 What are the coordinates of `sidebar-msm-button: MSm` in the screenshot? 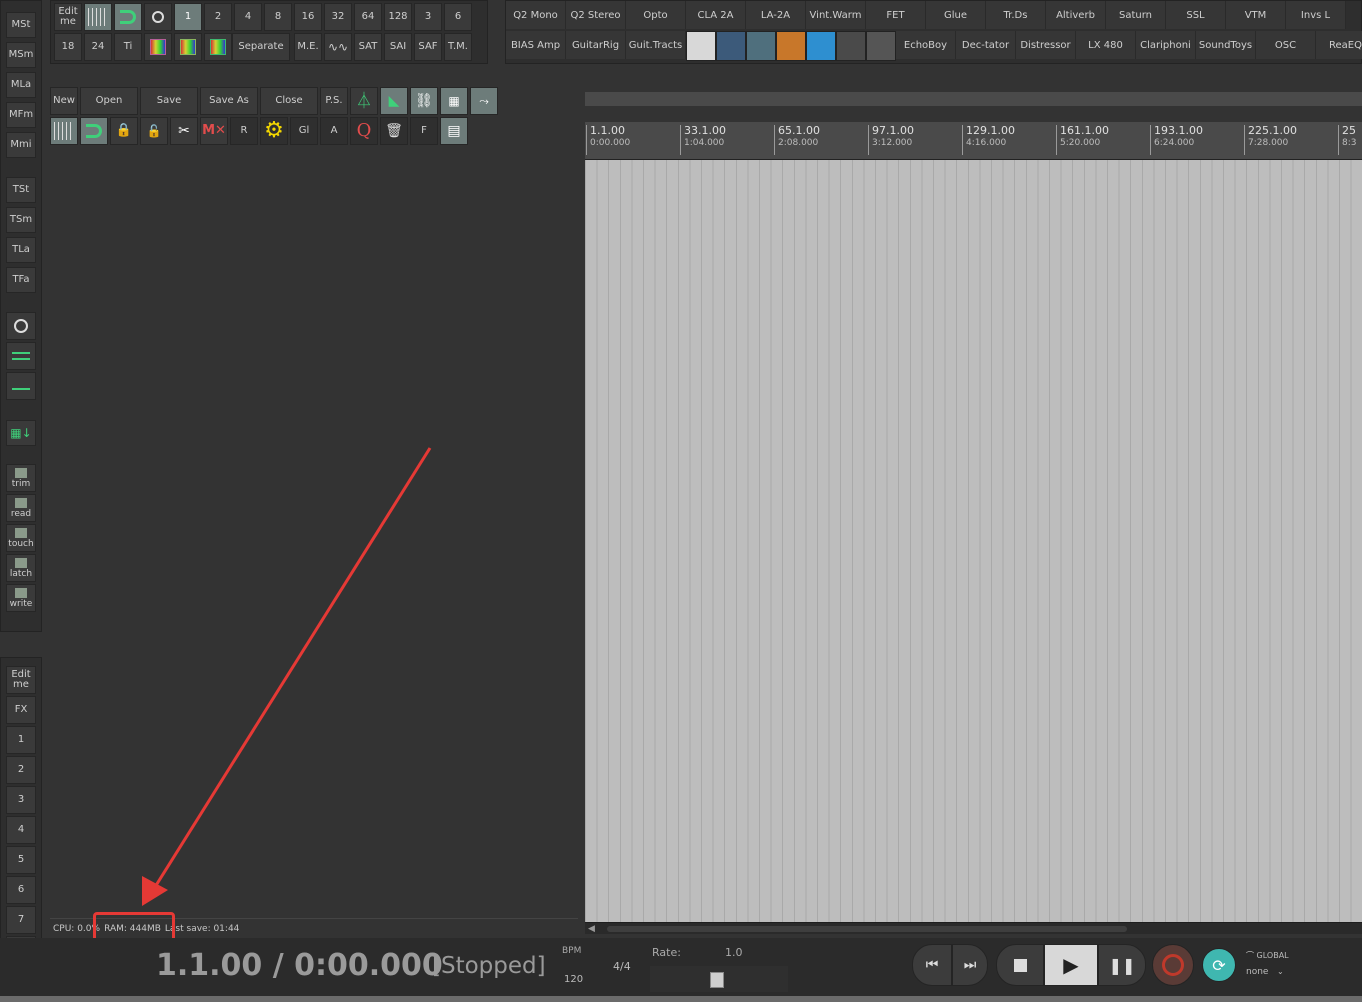 It's located at (21, 55).